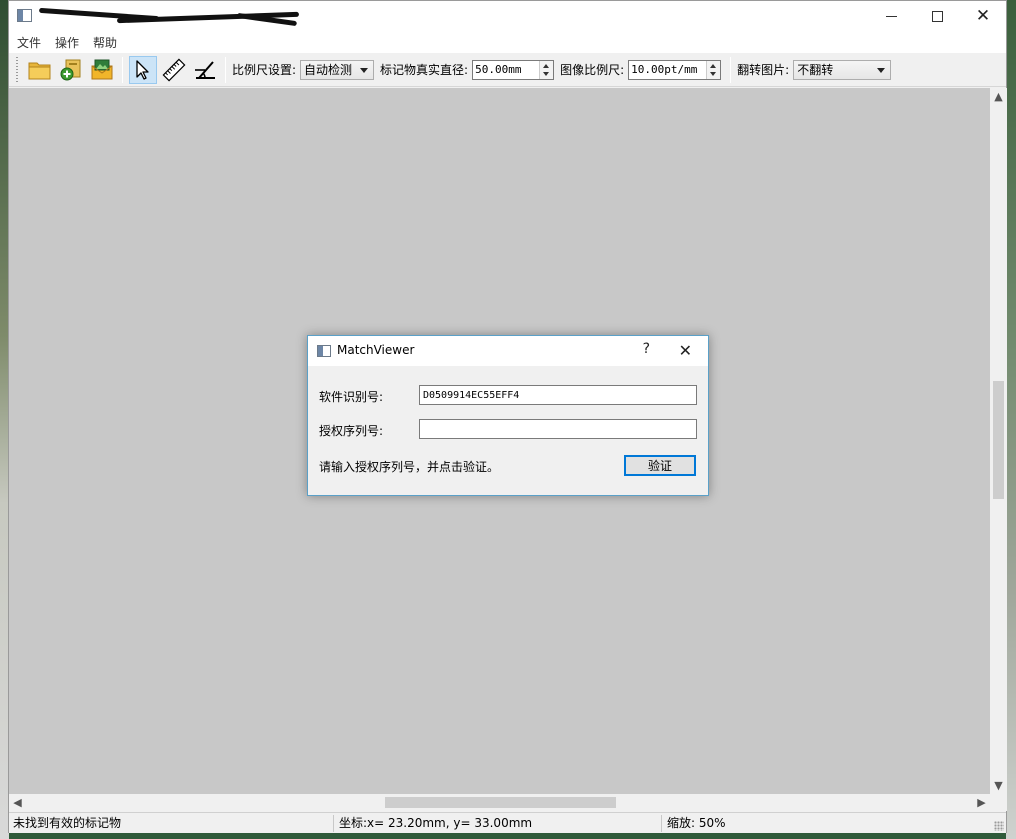  I want to click on size-grip, so click(999, 826).